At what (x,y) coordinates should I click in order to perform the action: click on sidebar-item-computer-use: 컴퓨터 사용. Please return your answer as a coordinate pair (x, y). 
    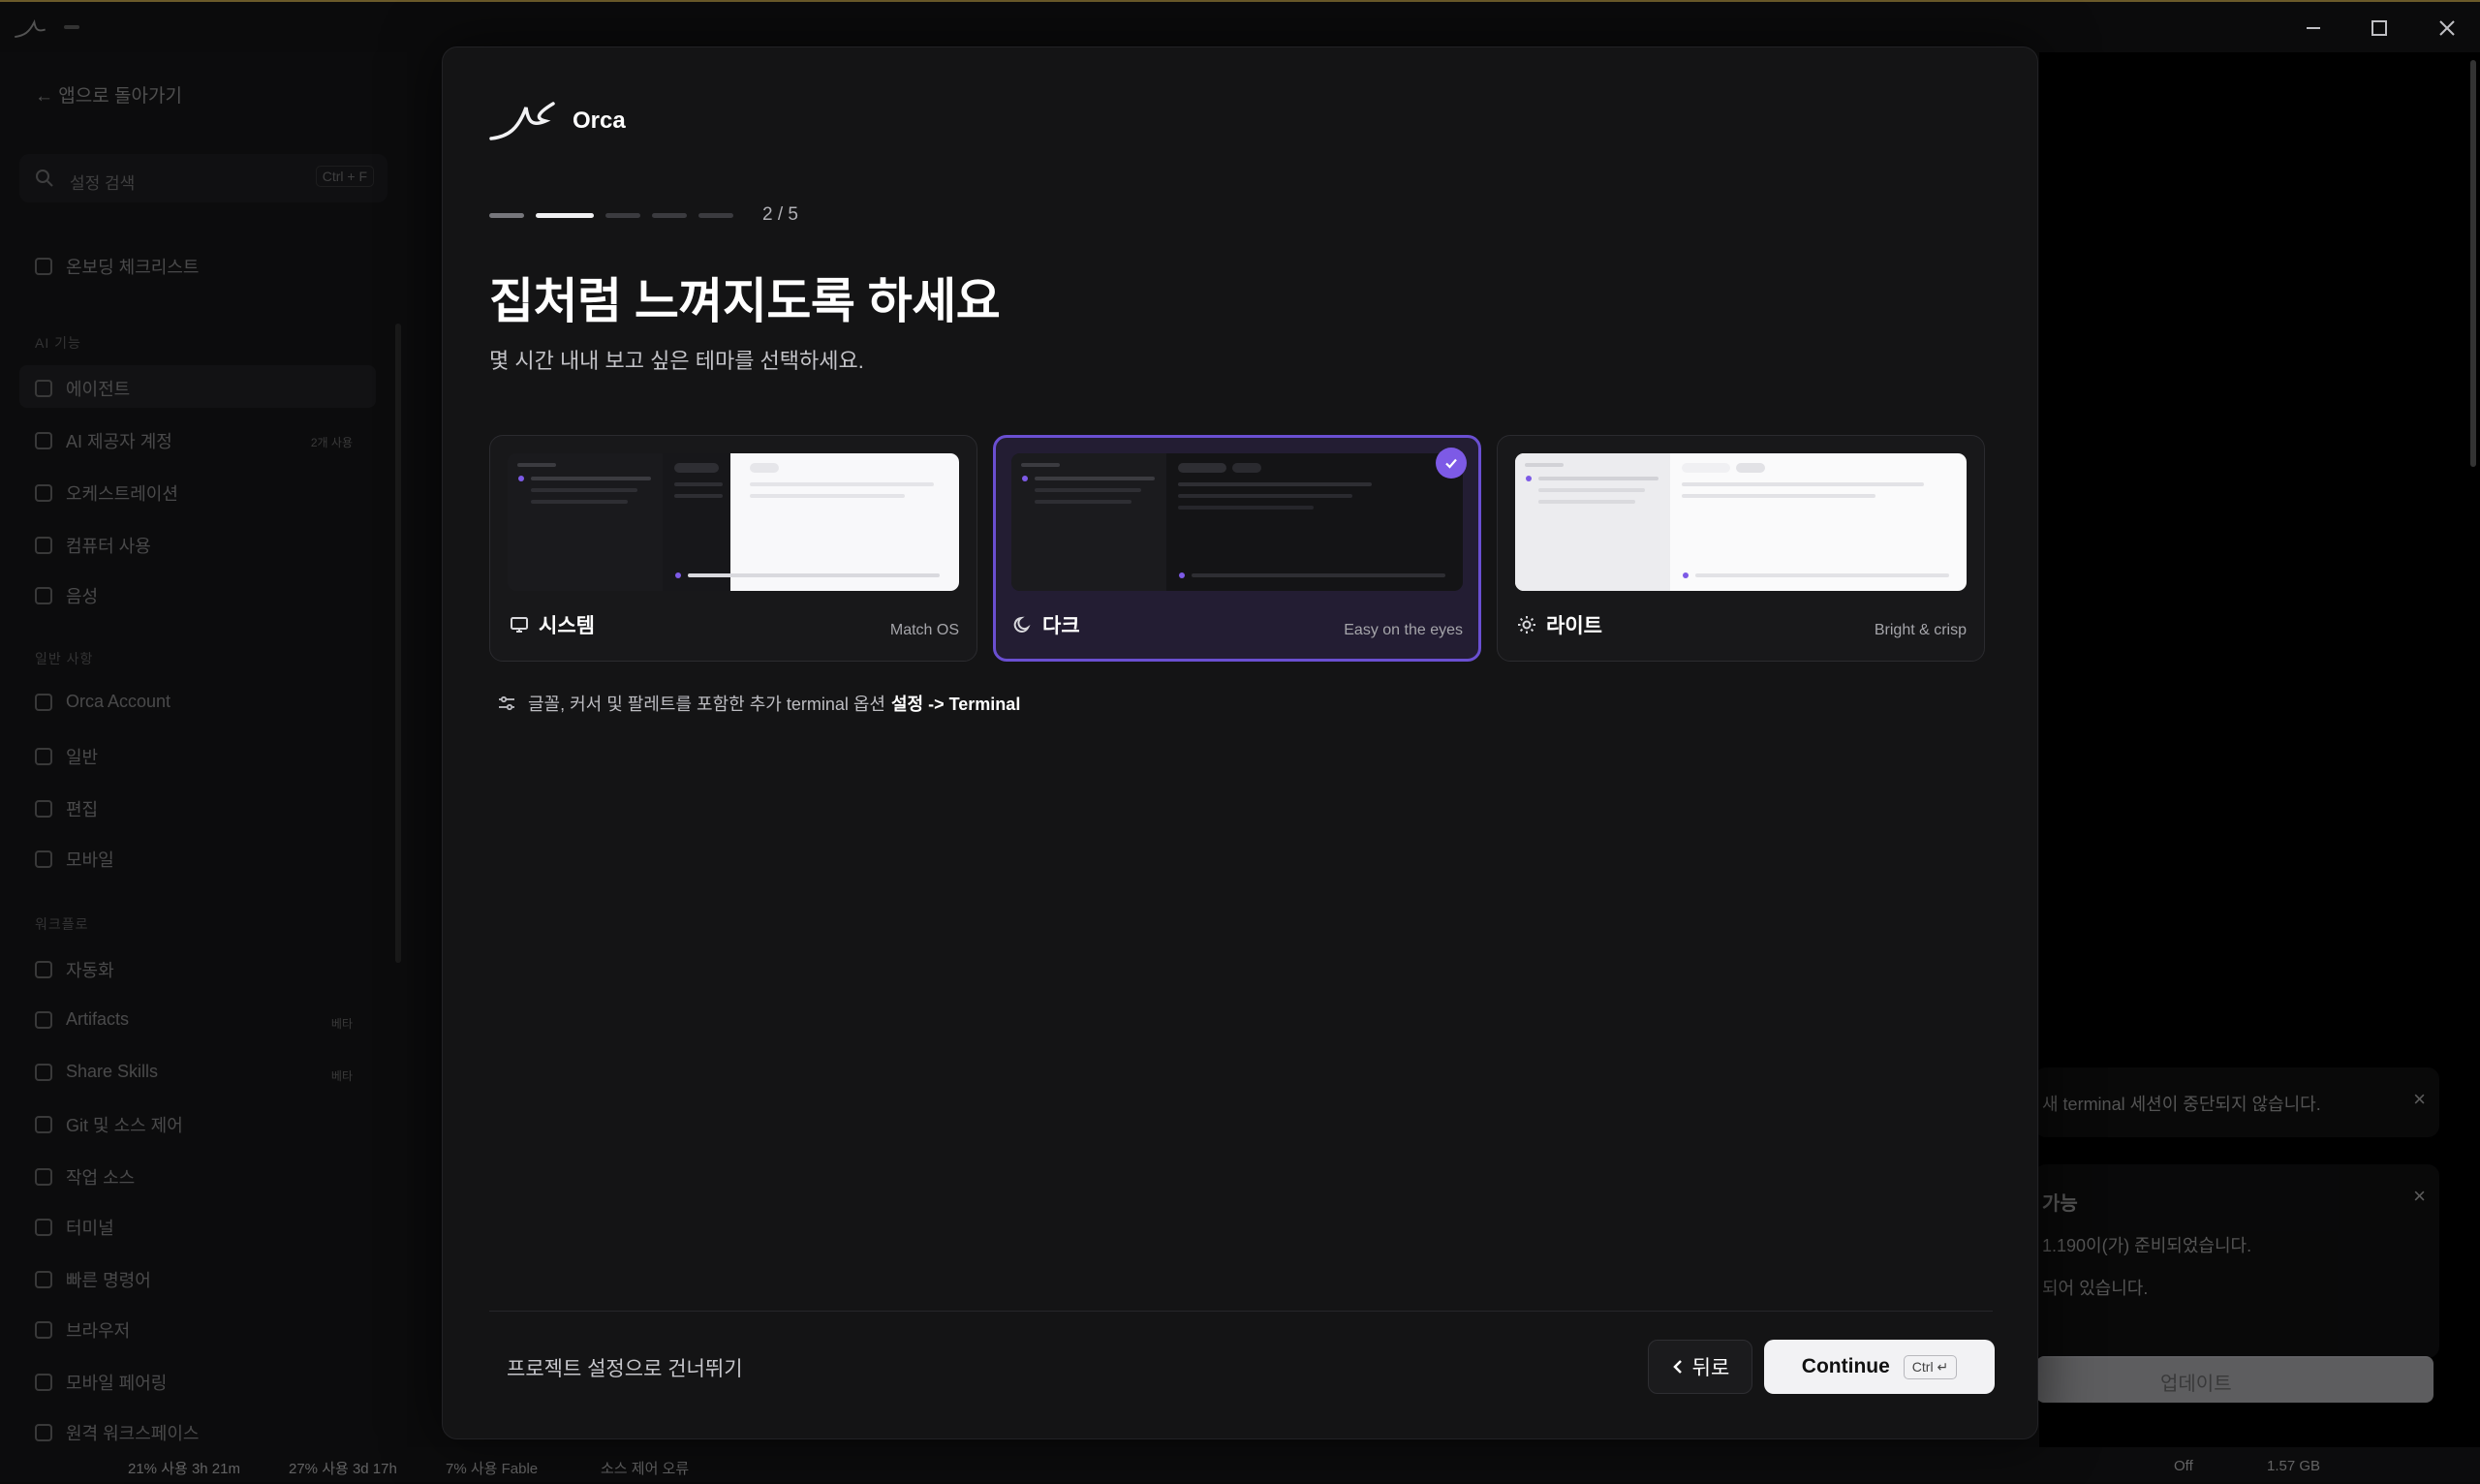
    Looking at the image, I should click on (93, 545).